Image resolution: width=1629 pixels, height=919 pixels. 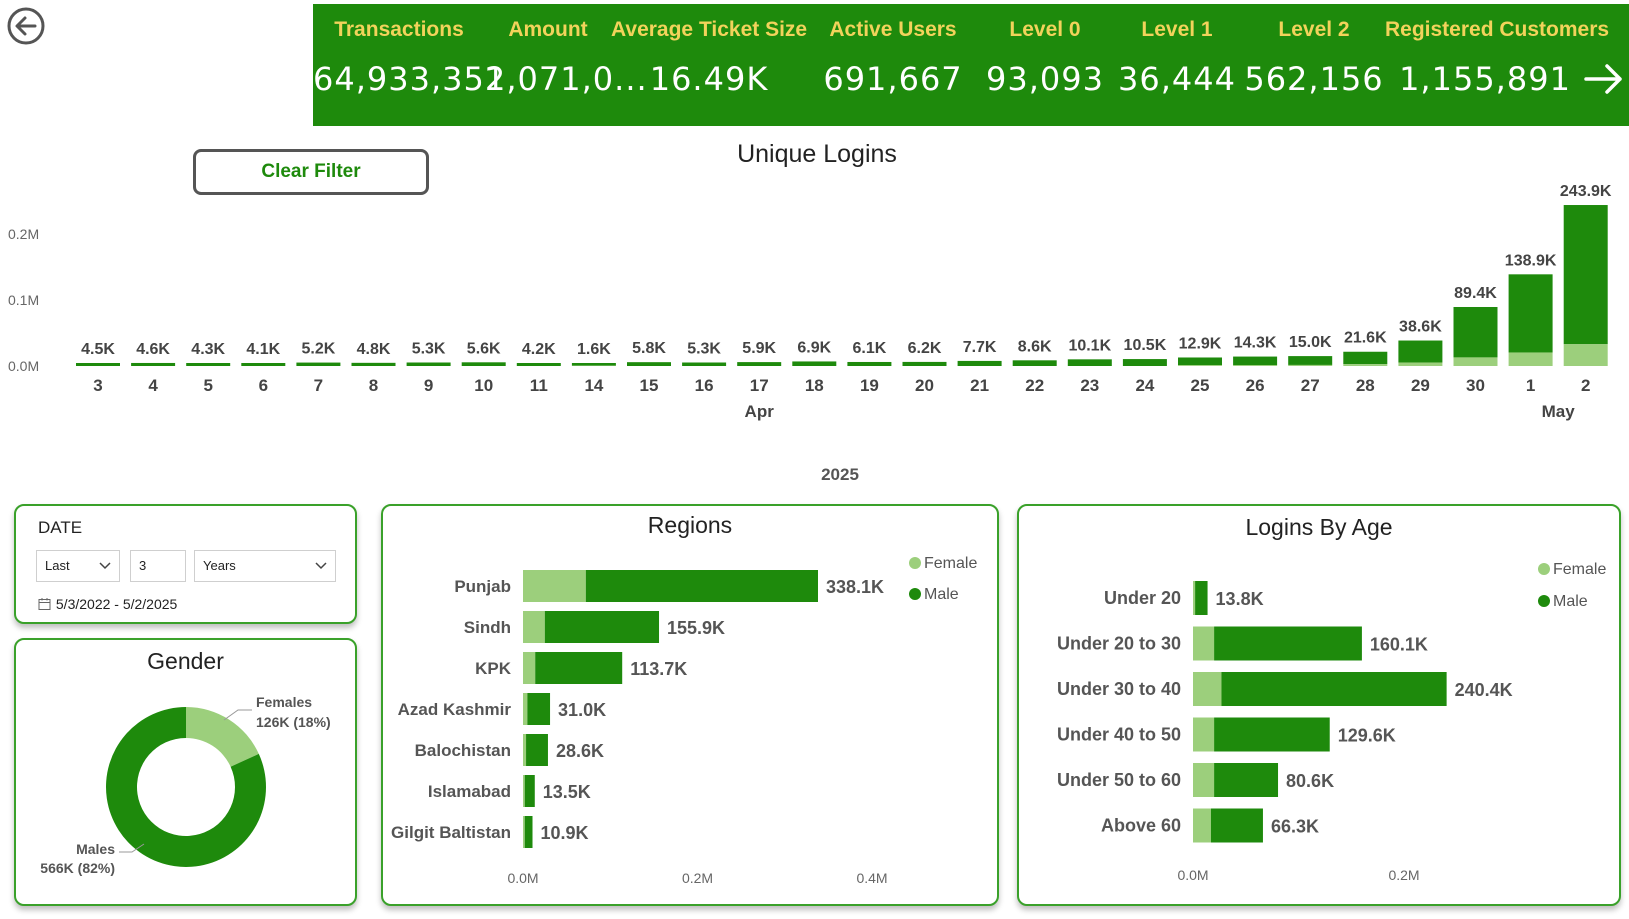 I want to click on kpi-transactions: Transactions 64,933,352, so click(x=409, y=65).